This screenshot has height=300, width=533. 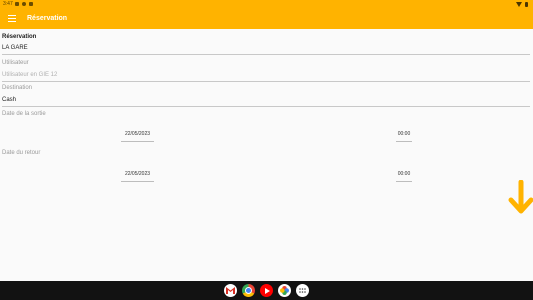 I want to click on user-label: Utilisateur, so click(x=15, y=63).